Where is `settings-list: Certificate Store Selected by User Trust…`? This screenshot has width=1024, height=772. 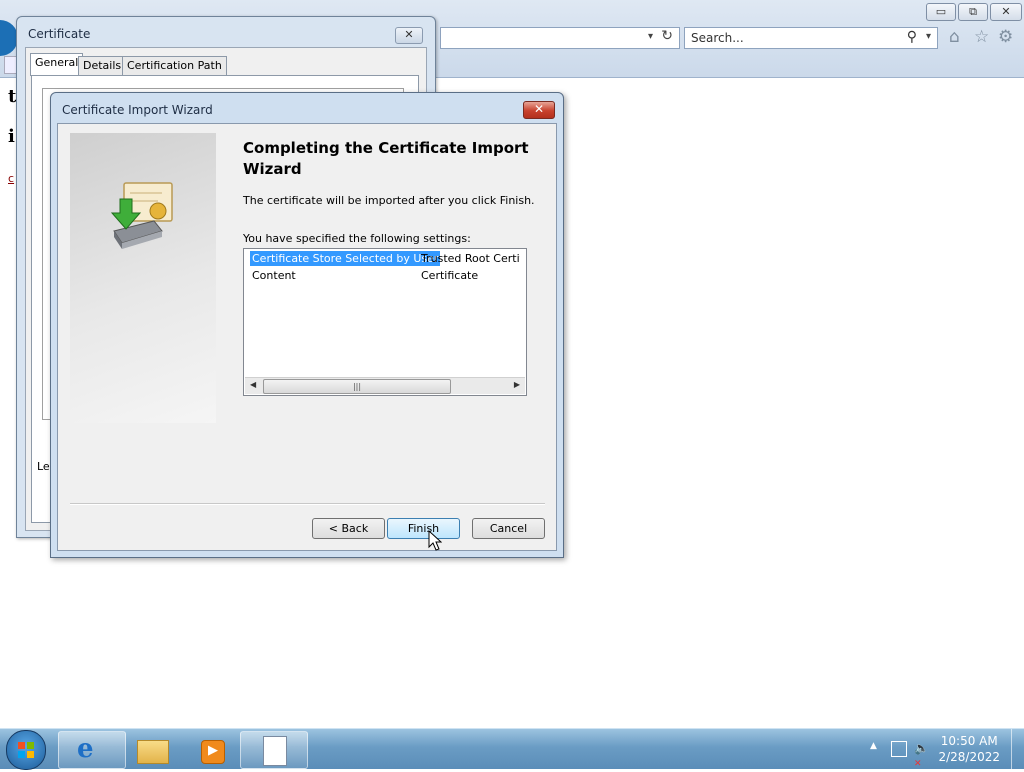
settings-list: Certificate Store Selected by User Trust… is located at coordinates (385, 322).